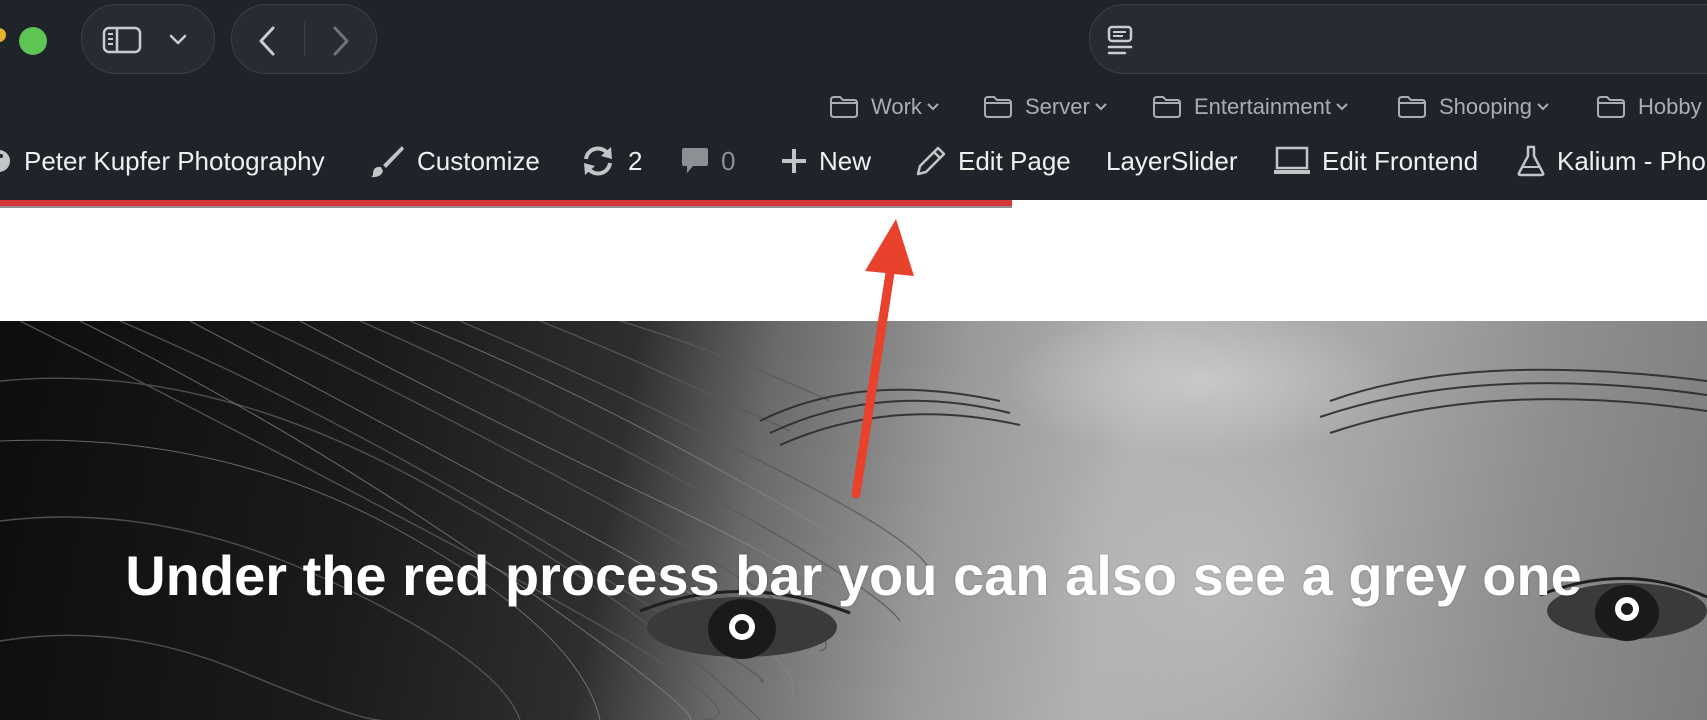 The width and height of the screenshot is (1707, 720). Describe the element at coordinates (1670, 106) in the screenshot. I see `bookmark-label: Hobby` at that location.